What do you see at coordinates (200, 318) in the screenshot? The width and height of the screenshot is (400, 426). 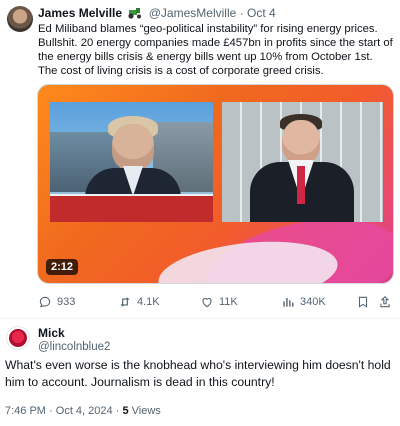 I see `tweet-divider` at bounding box center [200, 318].